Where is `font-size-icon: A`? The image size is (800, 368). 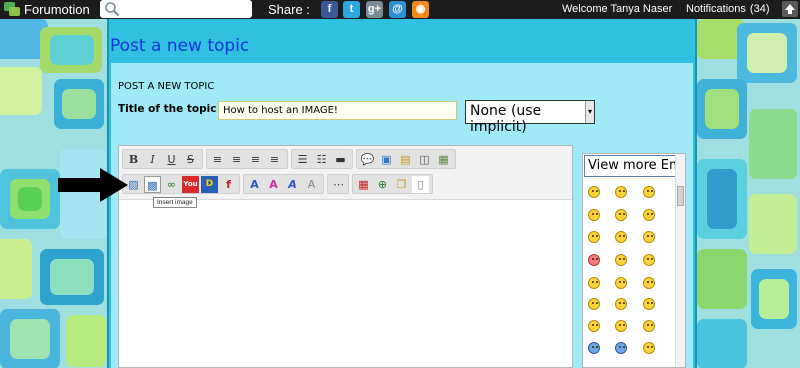
font-size-icon: A is located at coordinates (254, 184).